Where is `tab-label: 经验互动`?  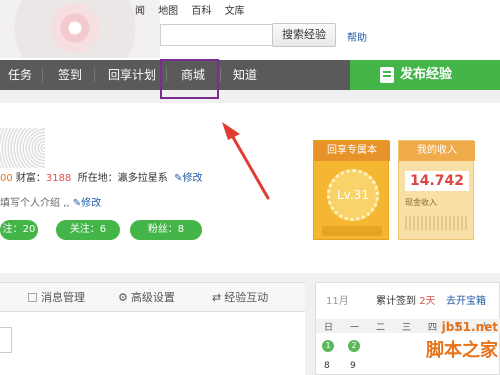 tab-label: 经验互动 is located at coordinates (246, 297).